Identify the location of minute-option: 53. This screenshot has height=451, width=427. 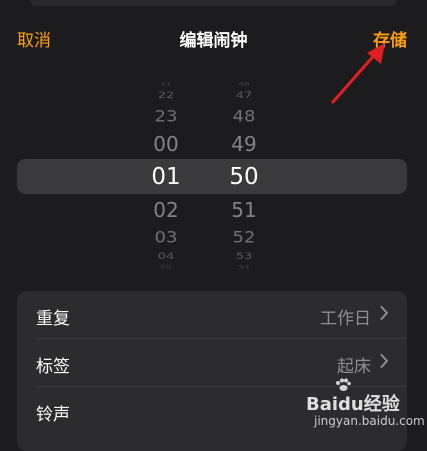
(244, 256).